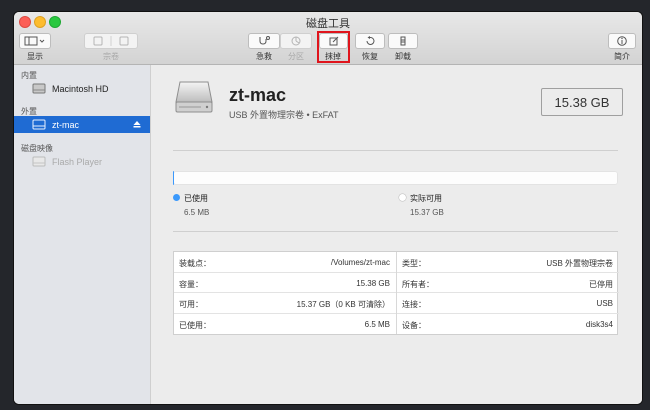 This screenshot has height=410, width=650. Describe the element at coordinates (333, 47) in the screenshot. I see `erase-highlight-box` at that location.